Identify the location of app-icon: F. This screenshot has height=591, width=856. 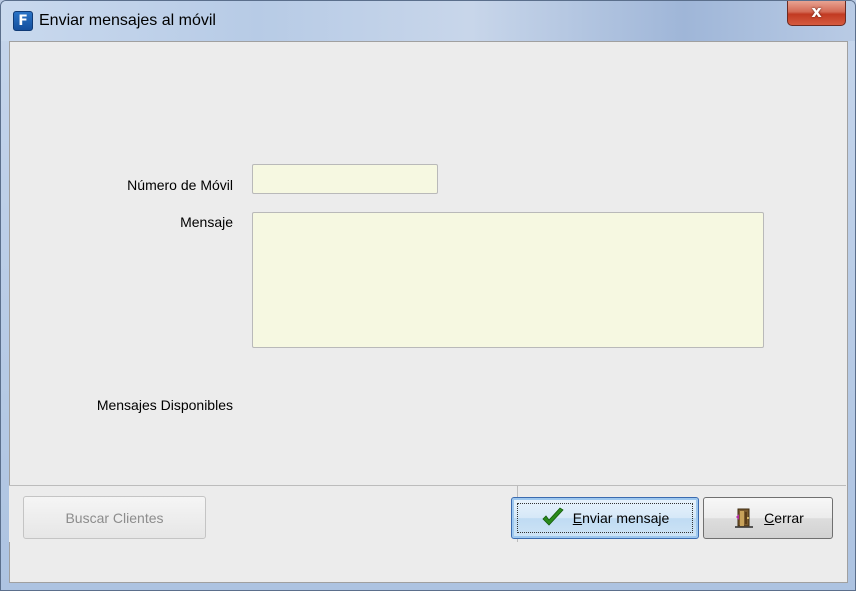
(23, 21).